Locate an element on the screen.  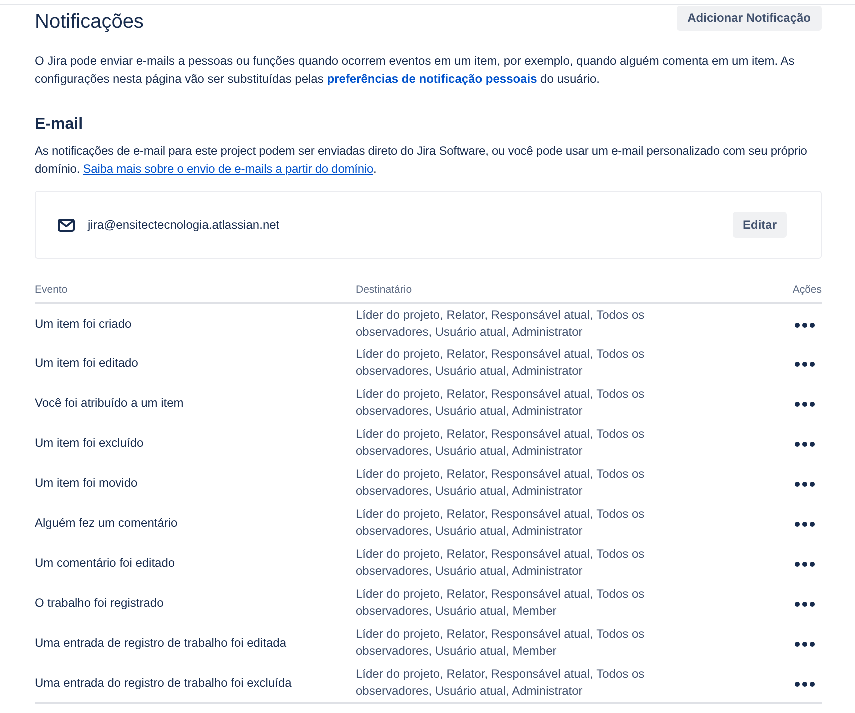
section-heading: E-mail is located at coordinates (59, 125).